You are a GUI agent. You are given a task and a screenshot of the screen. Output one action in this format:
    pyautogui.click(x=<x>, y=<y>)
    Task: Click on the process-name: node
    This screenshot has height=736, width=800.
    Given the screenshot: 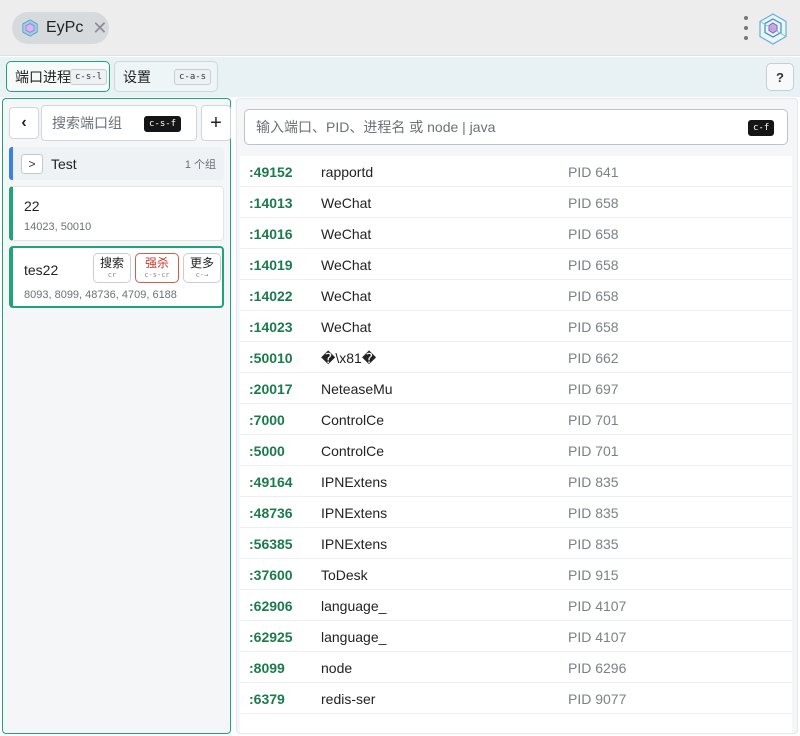 What is the action you would take?
    pyautogui.click(x=337, y=668)
    